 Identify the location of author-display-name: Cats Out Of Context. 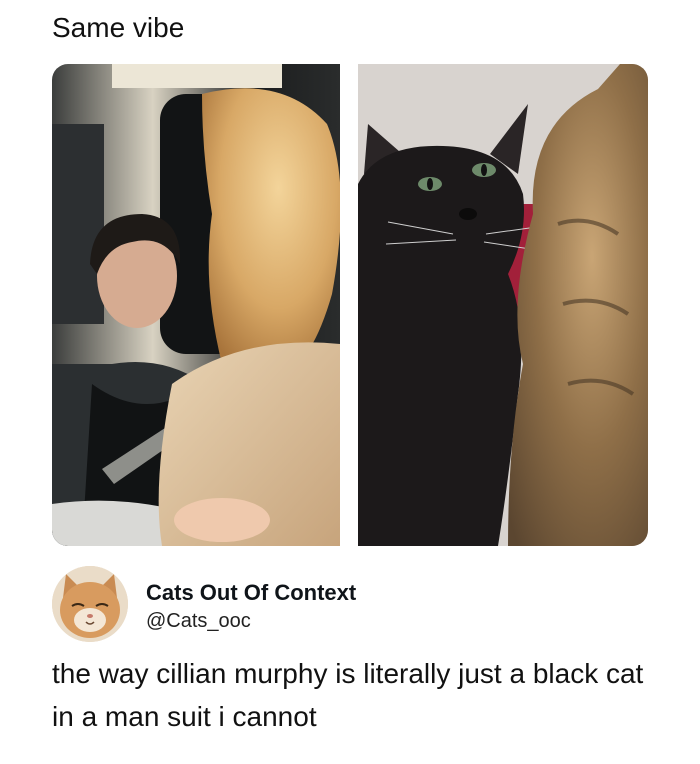
(251, 593).